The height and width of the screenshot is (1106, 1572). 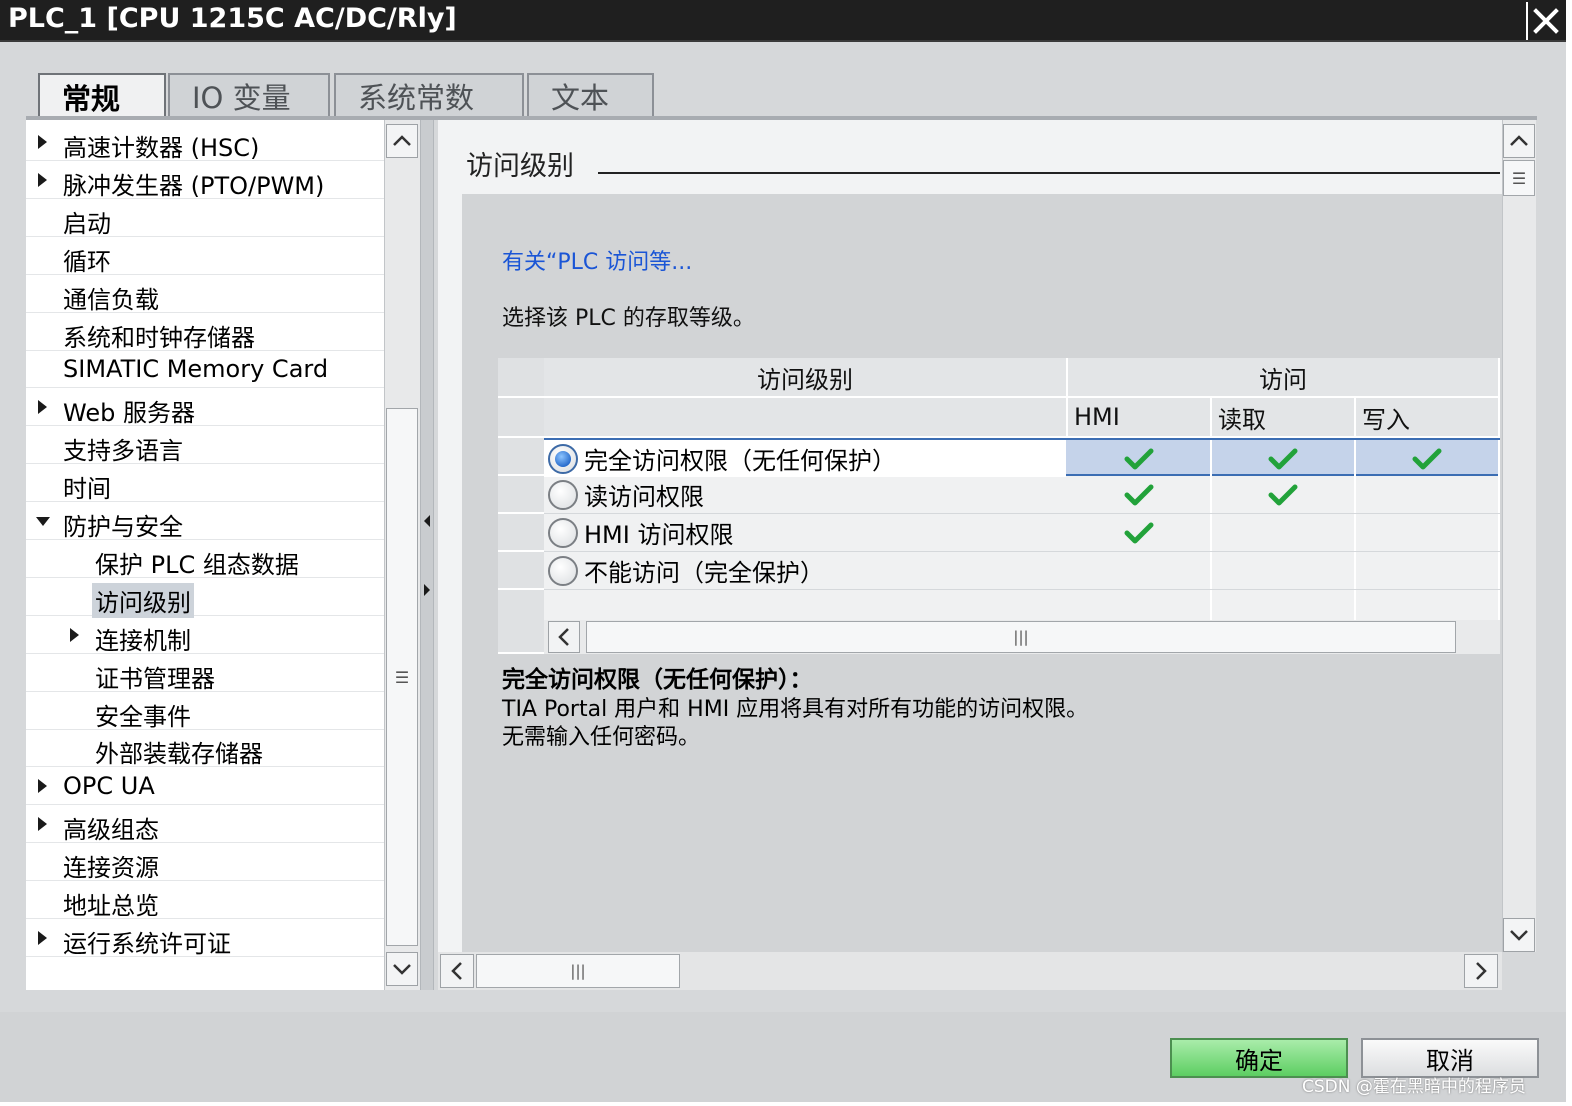 I want to click on content-scroll-thumb: ☰, so click(x=1519, y=178).